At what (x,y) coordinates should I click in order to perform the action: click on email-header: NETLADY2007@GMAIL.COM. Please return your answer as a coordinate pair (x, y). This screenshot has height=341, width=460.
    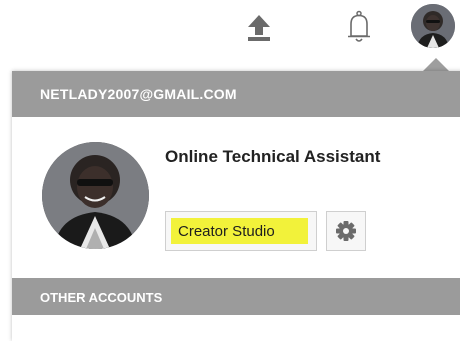
    Looking at the image, I should click on (236, 94).